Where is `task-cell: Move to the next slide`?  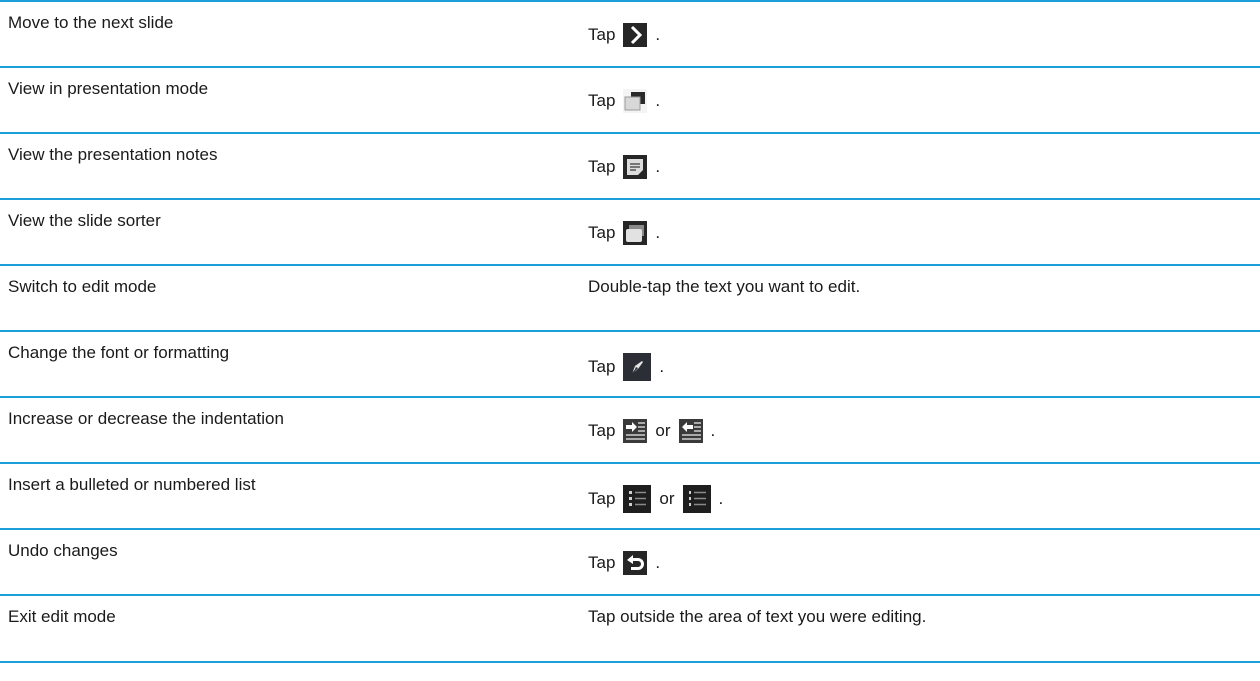
task-cell: Move to the next slide is located at coordinates (91, 22).